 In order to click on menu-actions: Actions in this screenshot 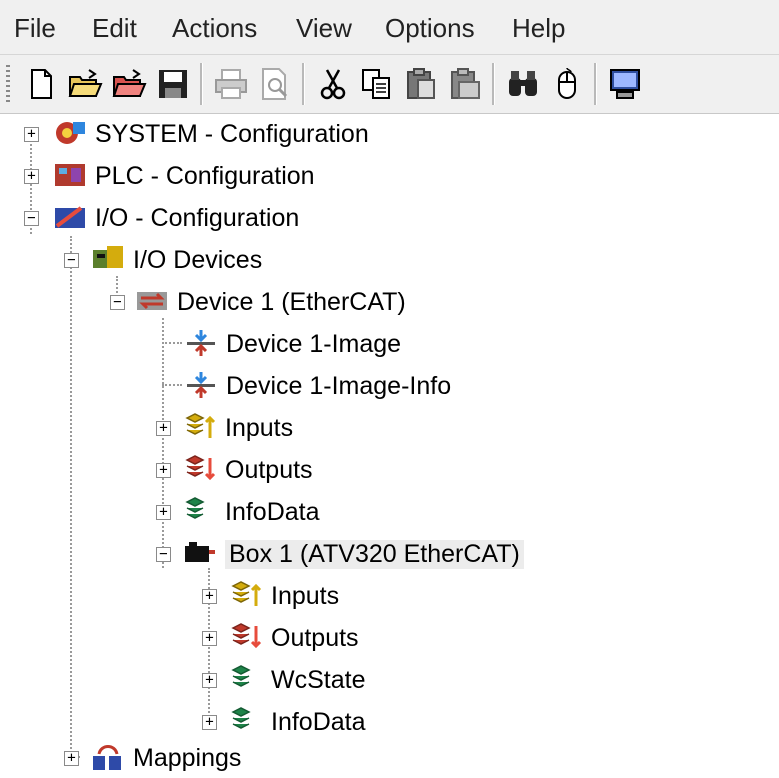, I will do `click(214, 28)`.